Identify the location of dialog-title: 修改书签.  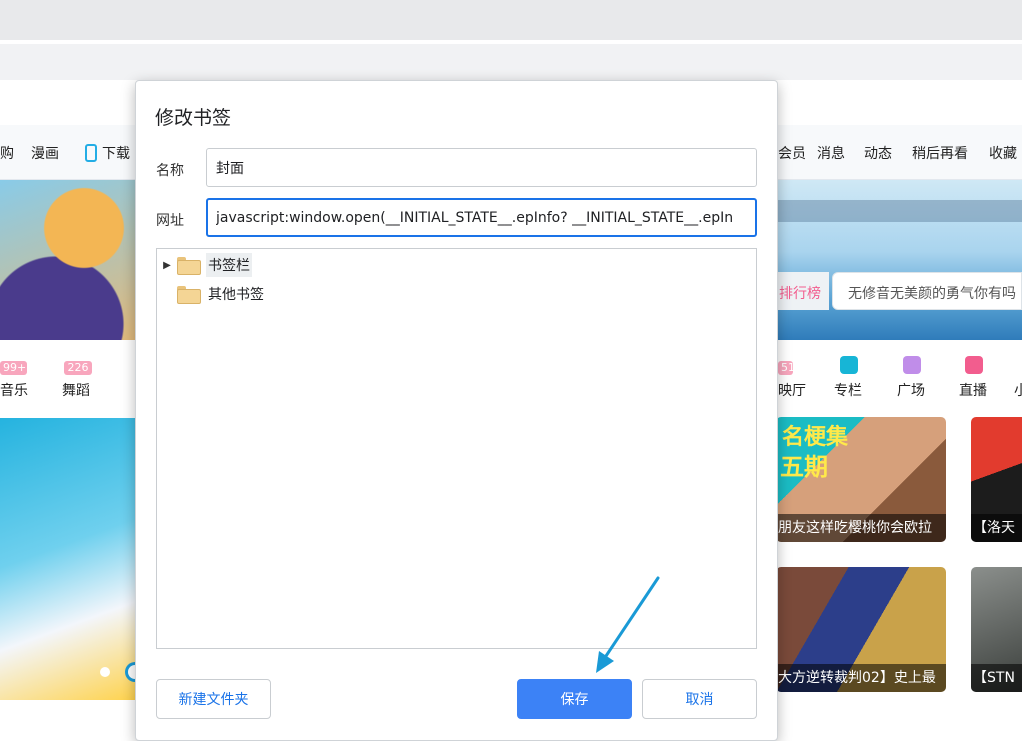
(193, 118).